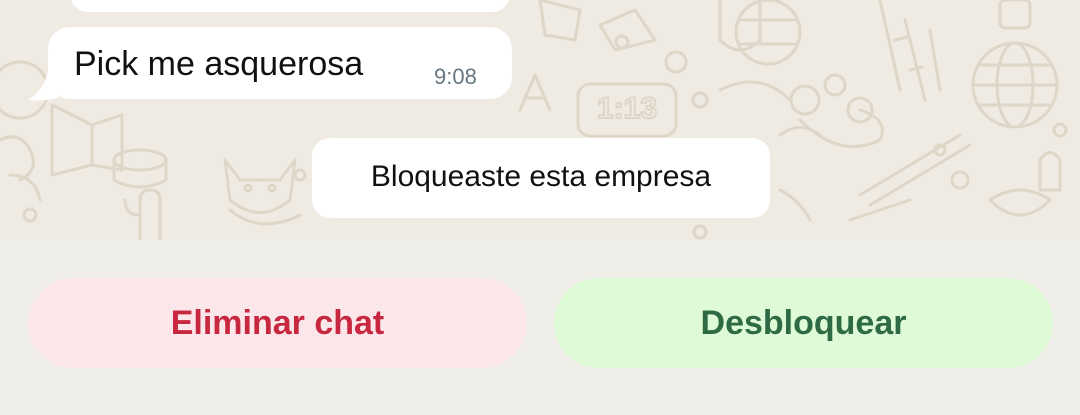 The width and height of the screenshot is (1080, 415). Describe the element at coordinates (277, 323) in the screenshot. I see `delete-chat-button: Eliminar chat` at that location.